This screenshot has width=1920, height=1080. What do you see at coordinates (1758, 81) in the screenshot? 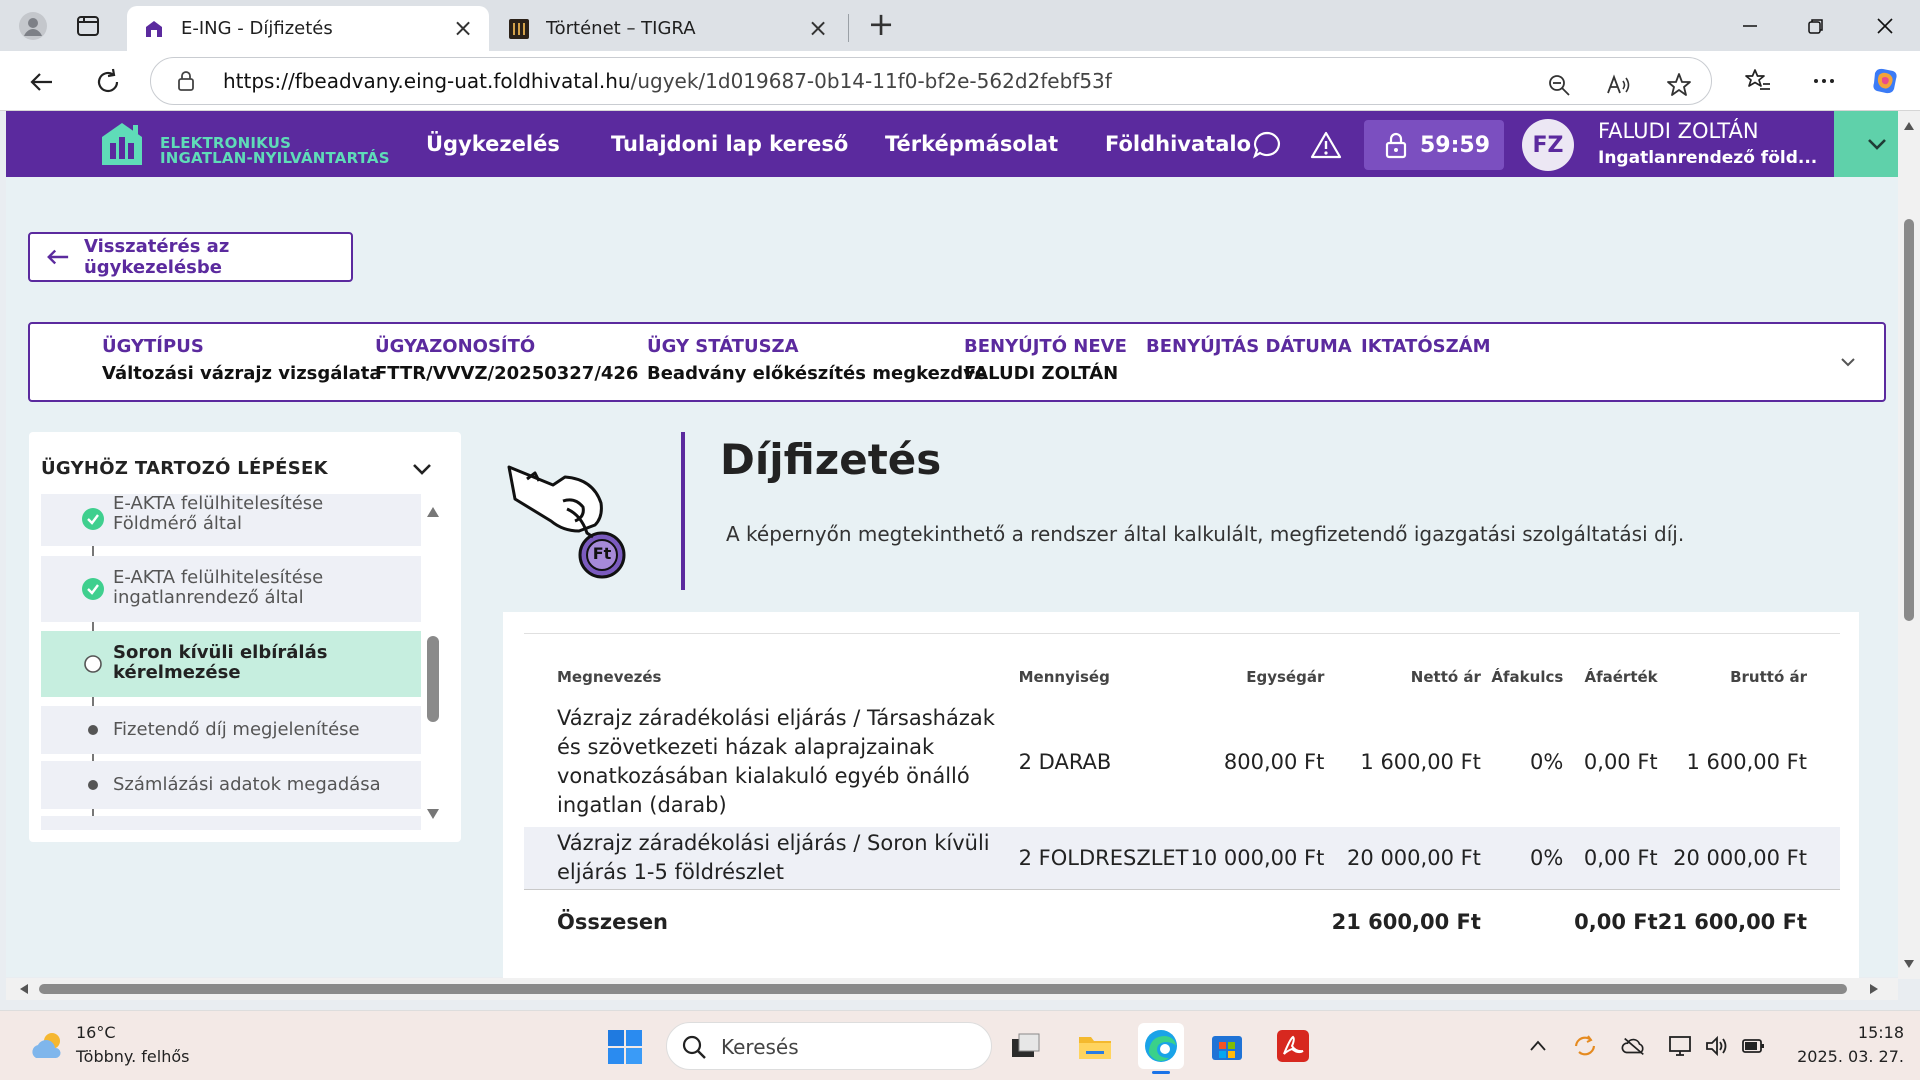
I see `favorites-icon` at bounding box center [1758, 81].